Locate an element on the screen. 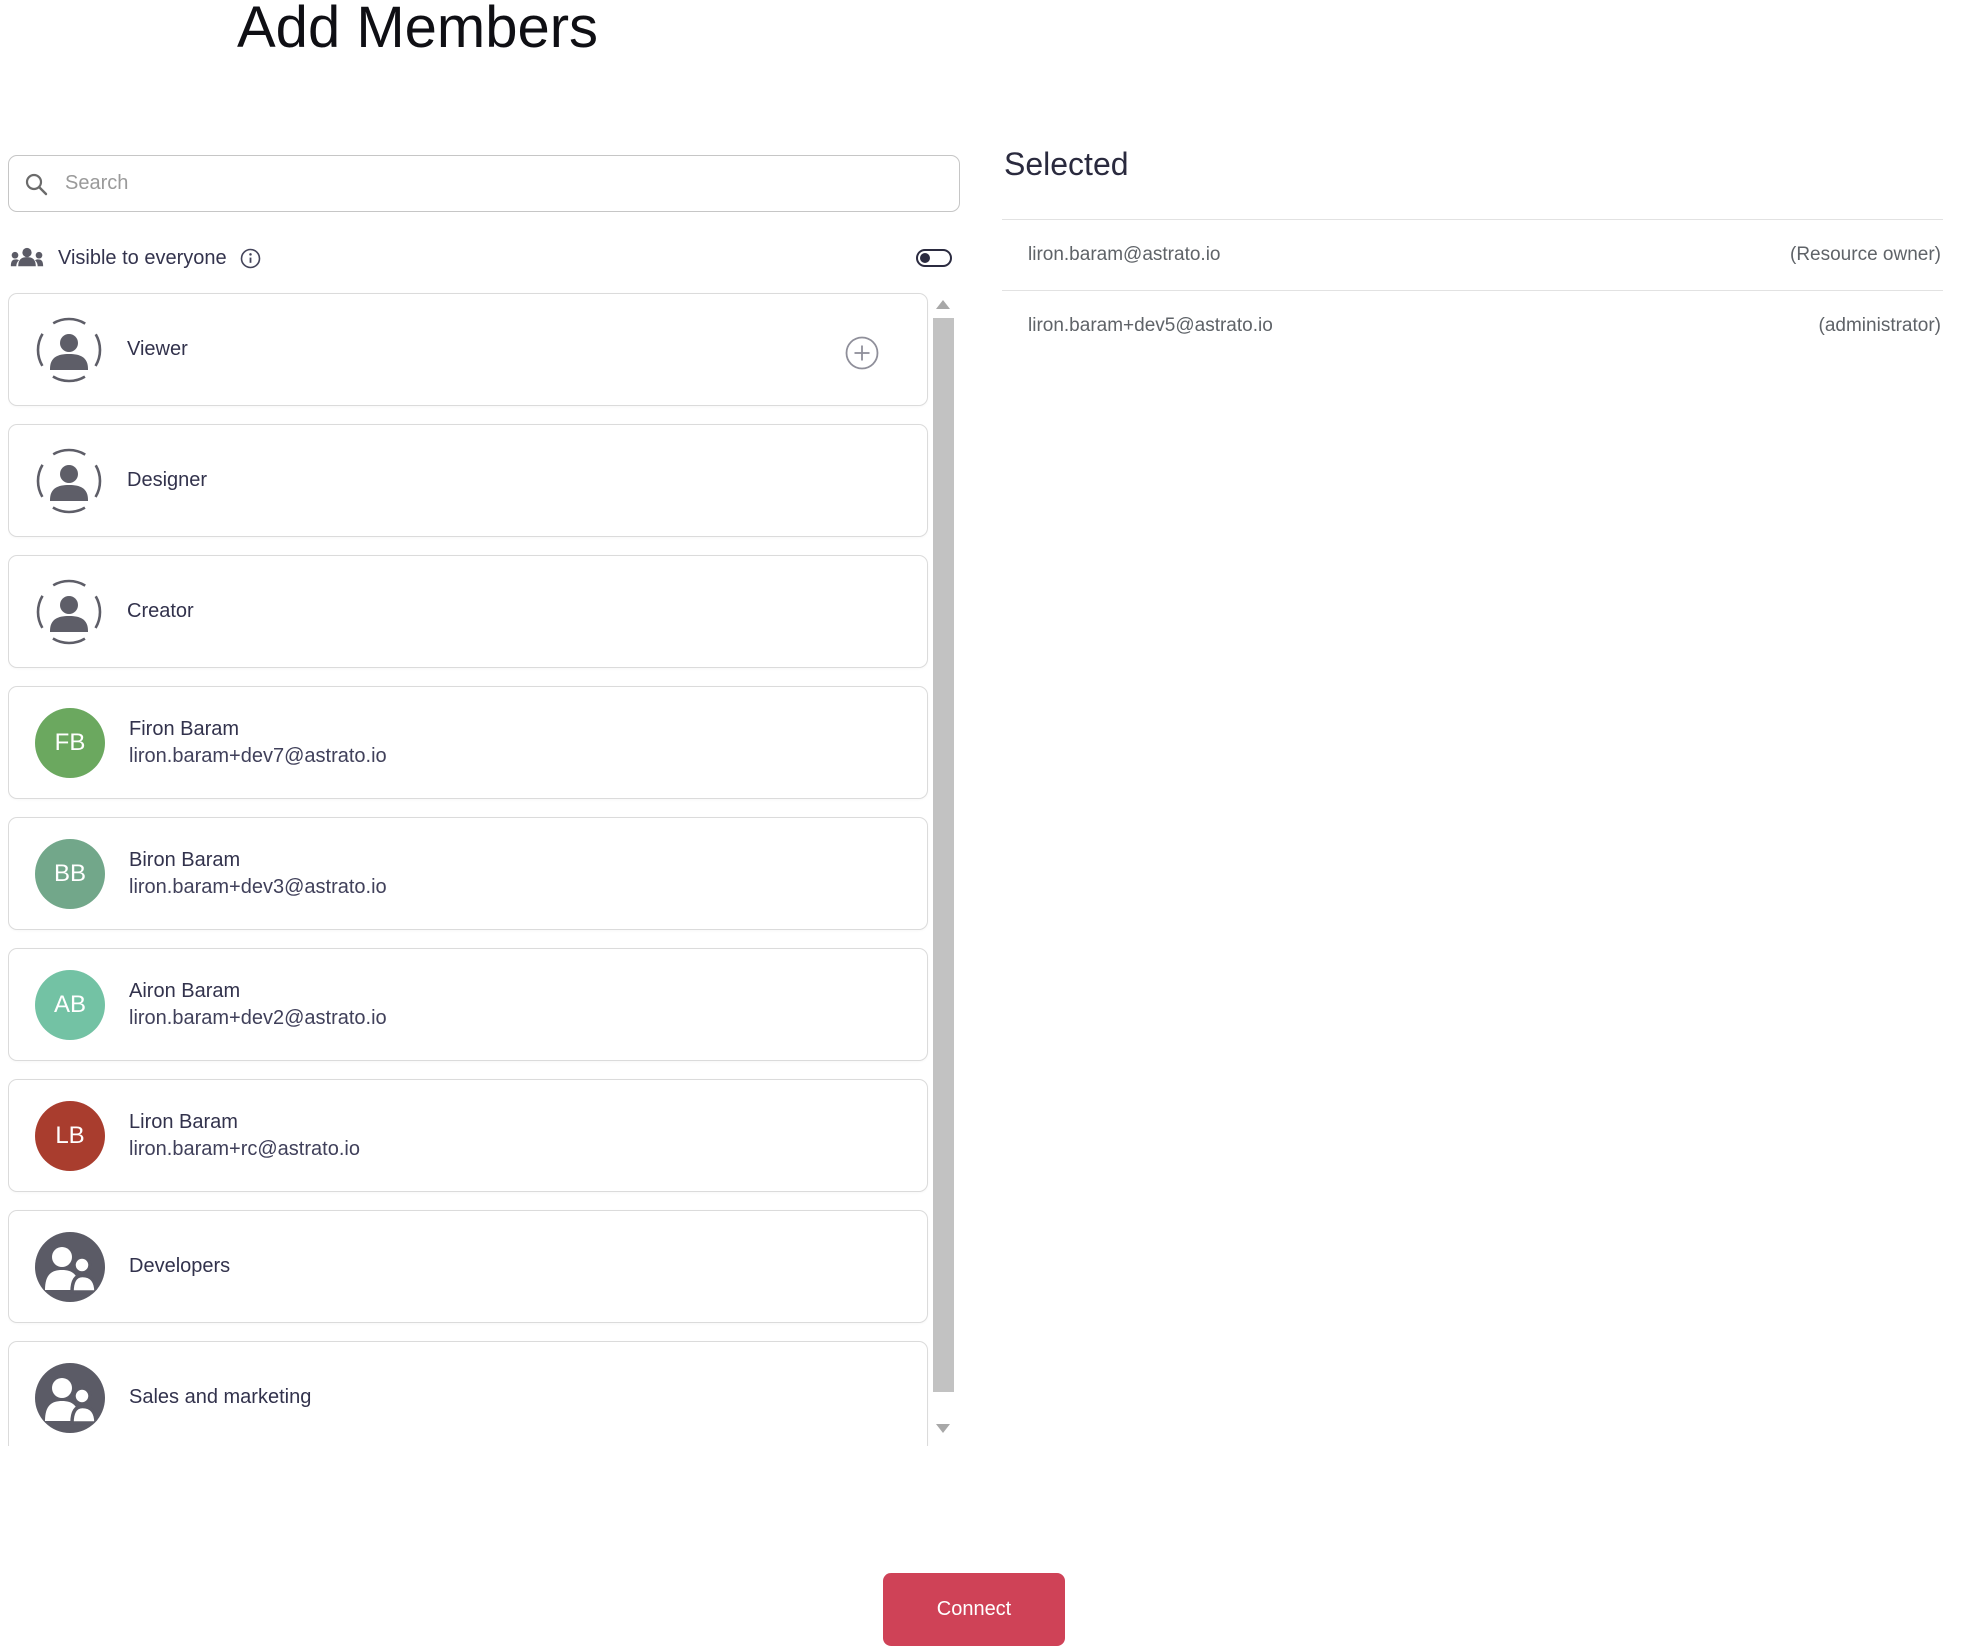 The width and height of the screenshot is (1973, 1651). visibility-label: Visible to everyone is located at coordinates (142, 257).